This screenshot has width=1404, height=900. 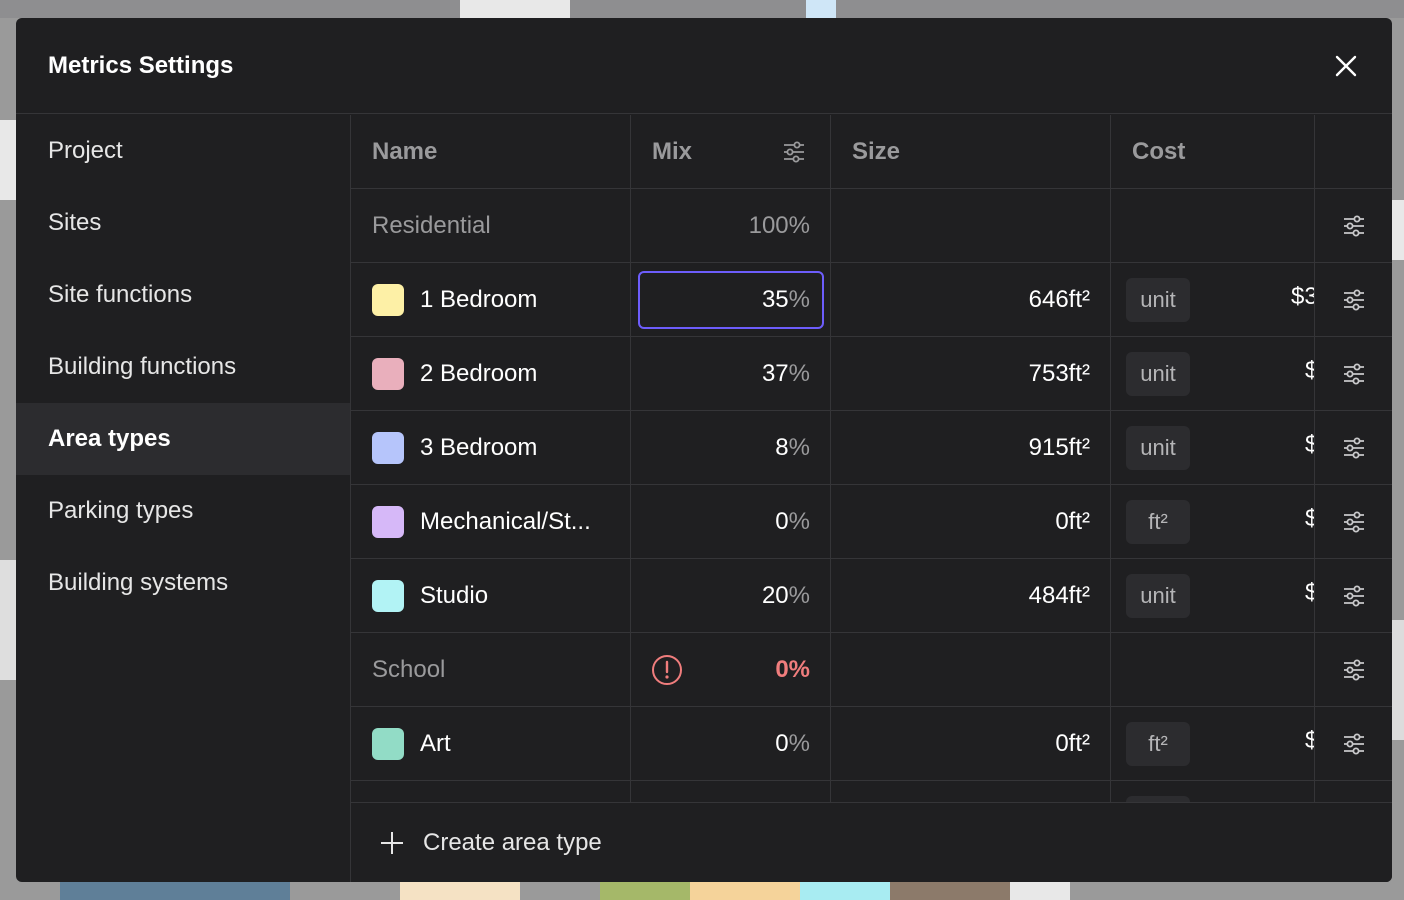 What do you see at coordinates (731, 669) in the screenshot?
I see `group-mix: 0%` at bounding box center [731, 669].